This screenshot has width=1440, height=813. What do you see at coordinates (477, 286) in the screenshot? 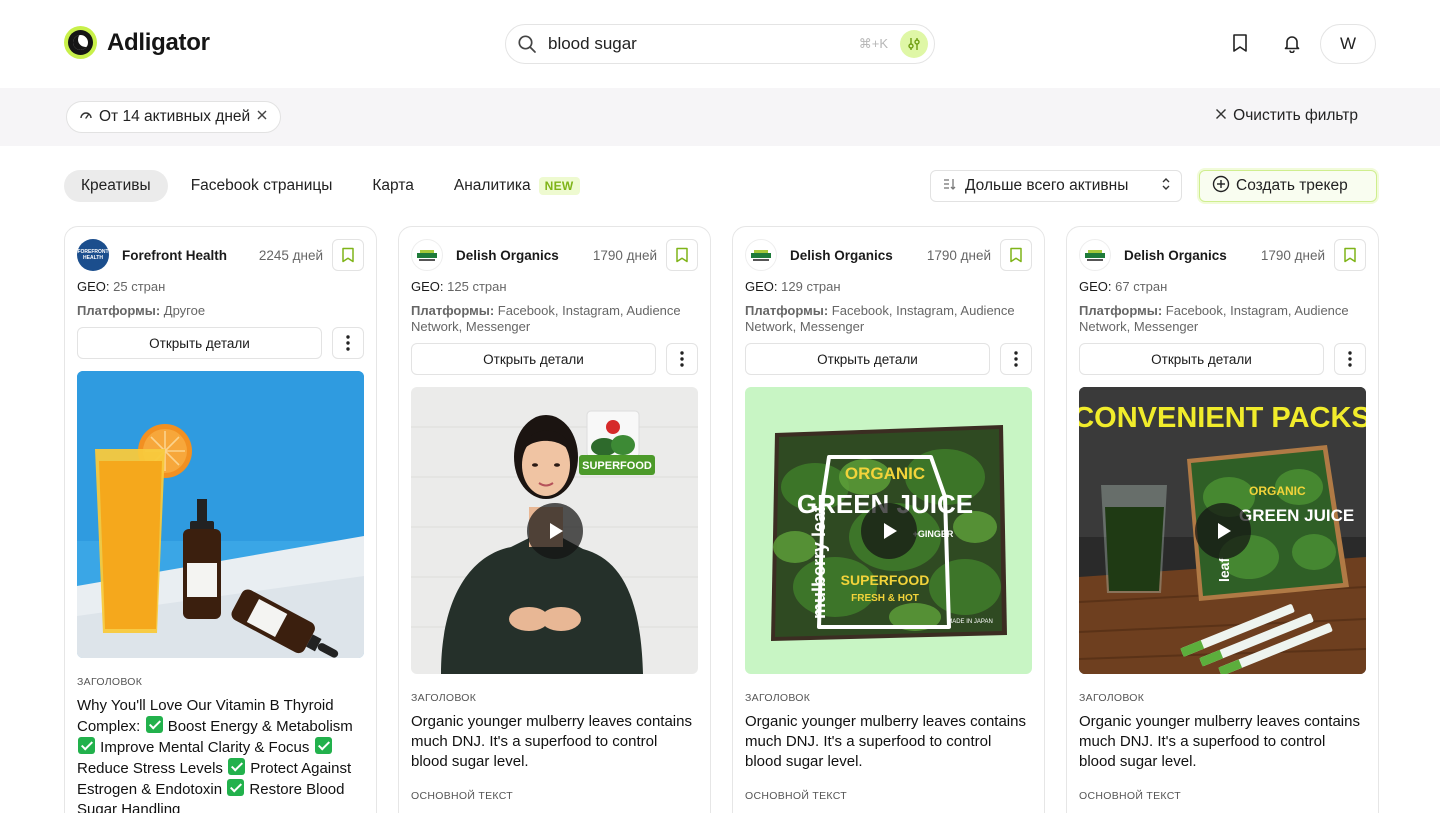
I see `geo-value: 125 стран` at bounding box center [477, 286].